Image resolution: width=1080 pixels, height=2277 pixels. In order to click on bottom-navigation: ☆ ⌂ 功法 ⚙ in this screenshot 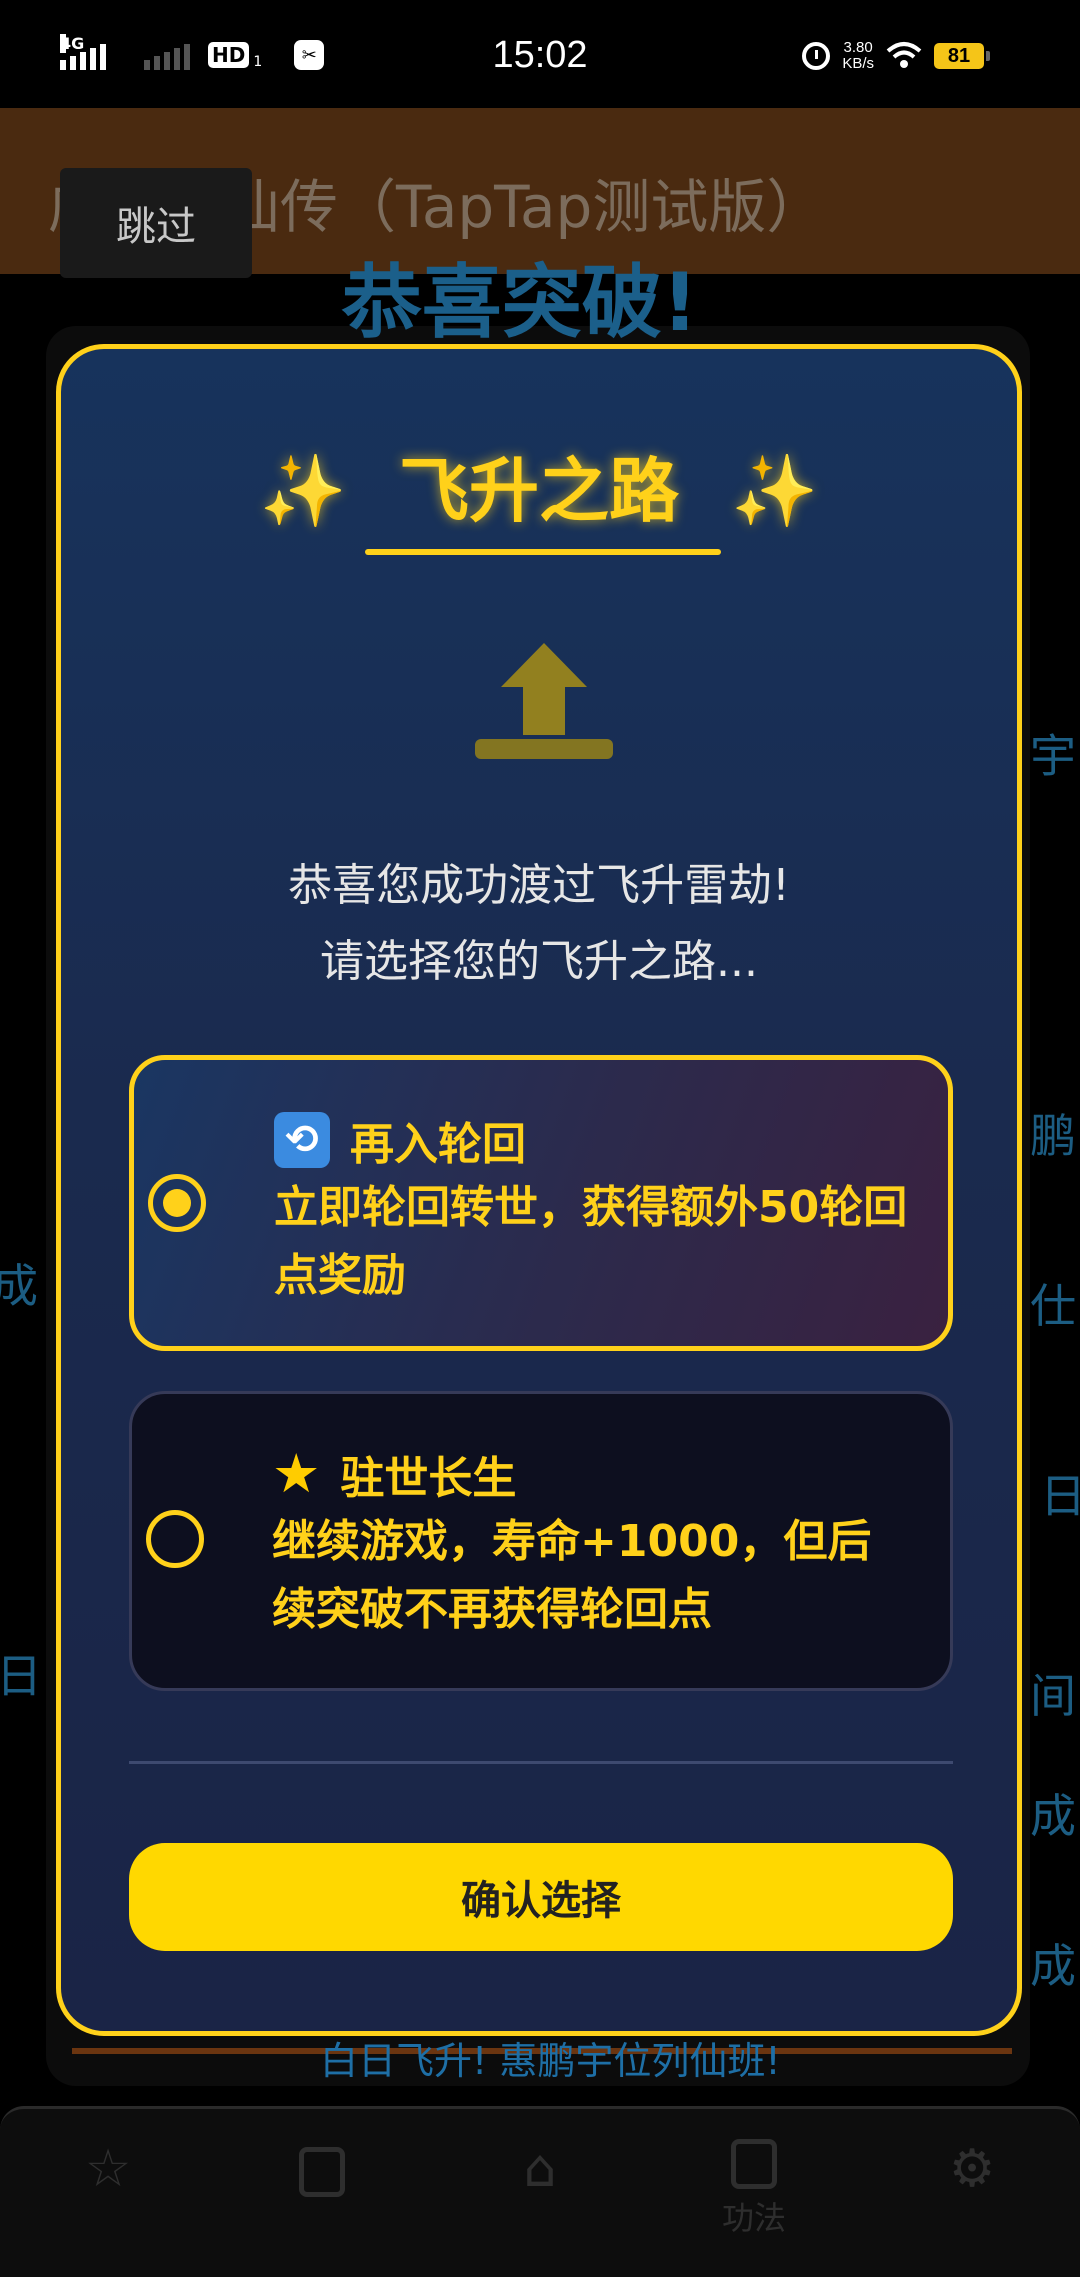, I will do `click(540, 2191)`.